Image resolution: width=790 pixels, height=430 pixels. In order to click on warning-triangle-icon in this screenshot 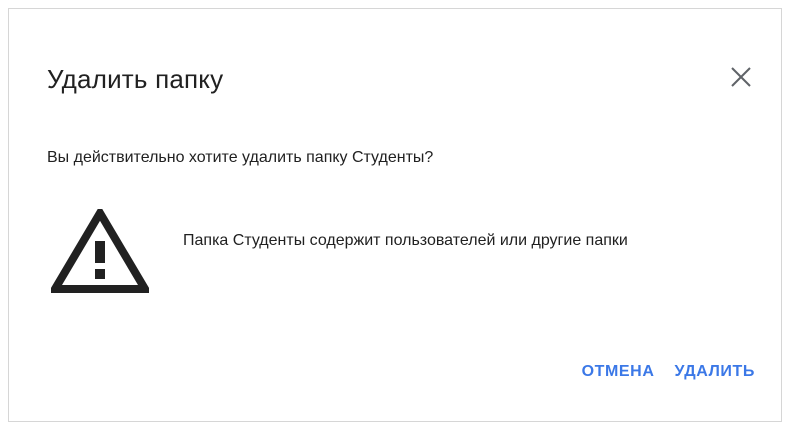, I will do `click(100, 251)`.